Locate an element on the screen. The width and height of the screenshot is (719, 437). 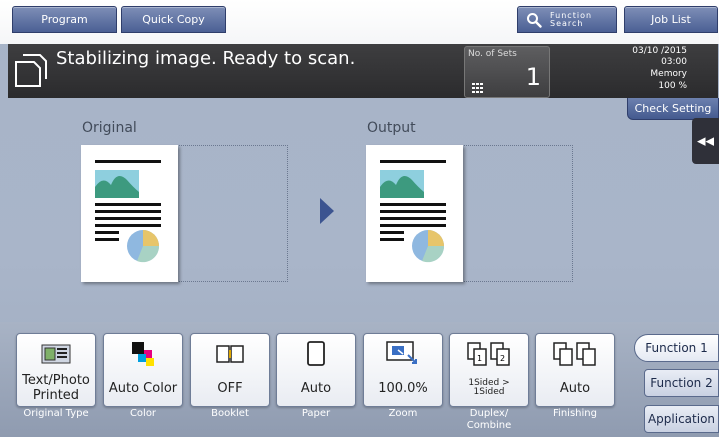
duplex-value: 1Sided > 1Sided is located at coordinates (489, 387).